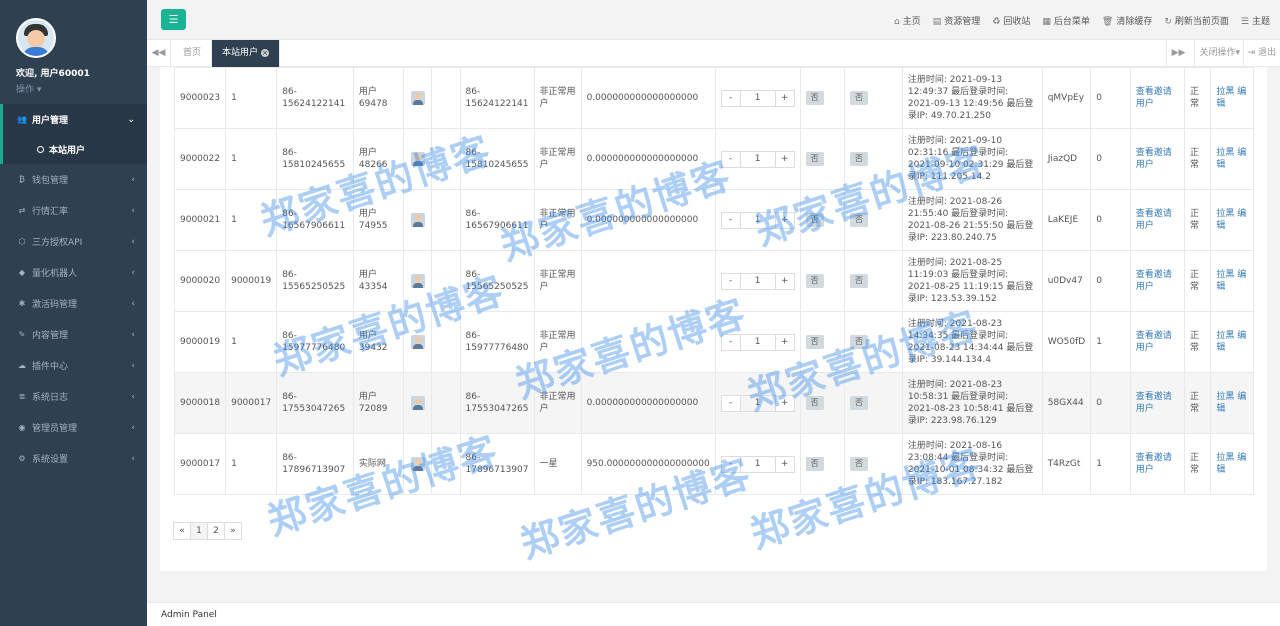  I want to click on cell-avatar, so click(417, 281).